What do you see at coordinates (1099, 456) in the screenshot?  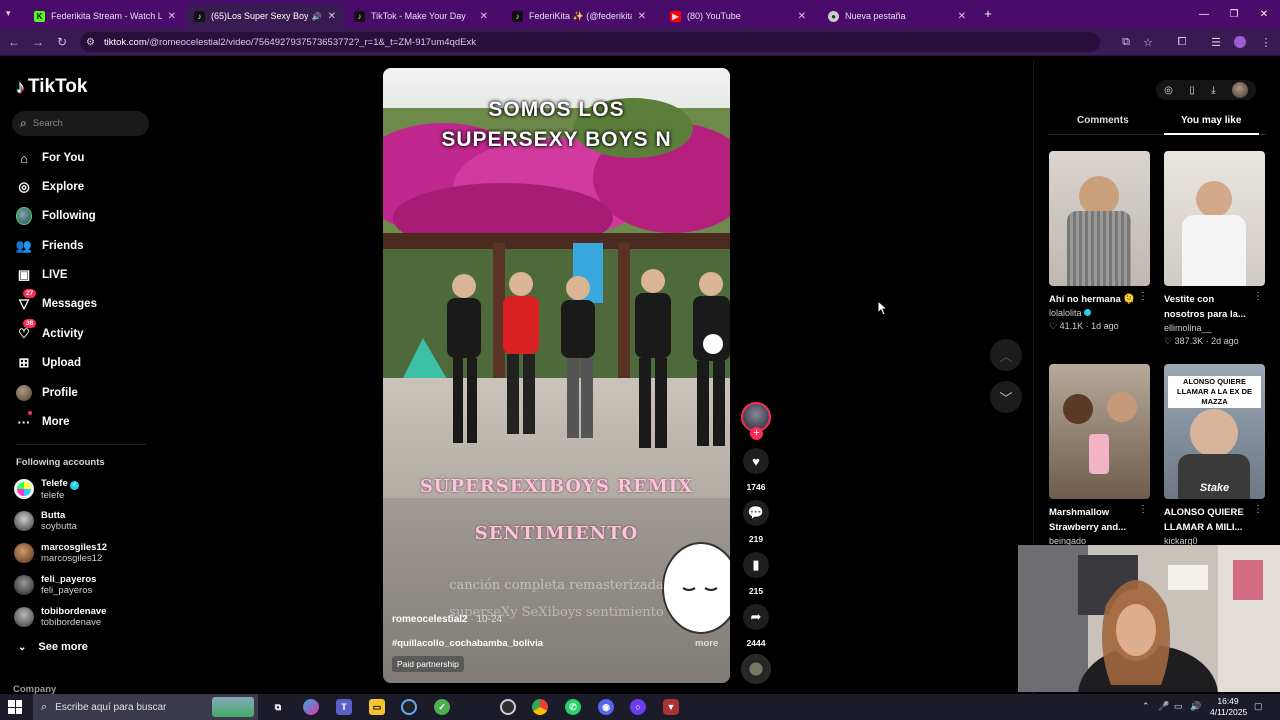 I see `suggested-video-card: Marshmallow Strawberry and... beingado ⋮` at bounding box center [1099, 456].